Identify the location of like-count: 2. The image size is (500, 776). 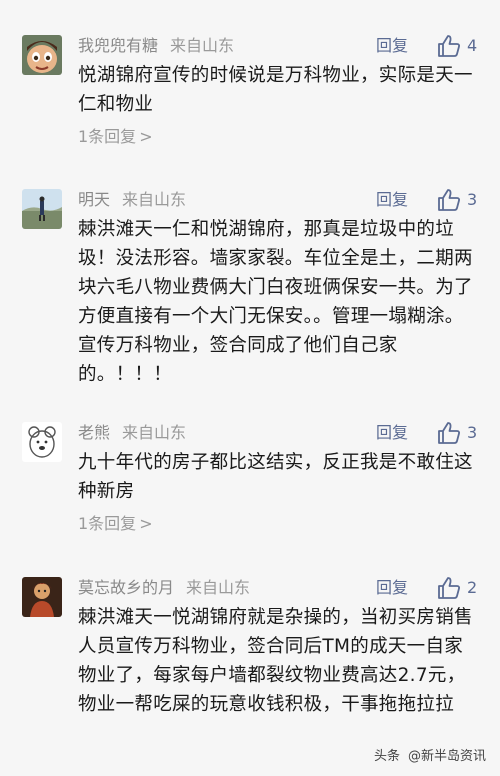
(472, 587).